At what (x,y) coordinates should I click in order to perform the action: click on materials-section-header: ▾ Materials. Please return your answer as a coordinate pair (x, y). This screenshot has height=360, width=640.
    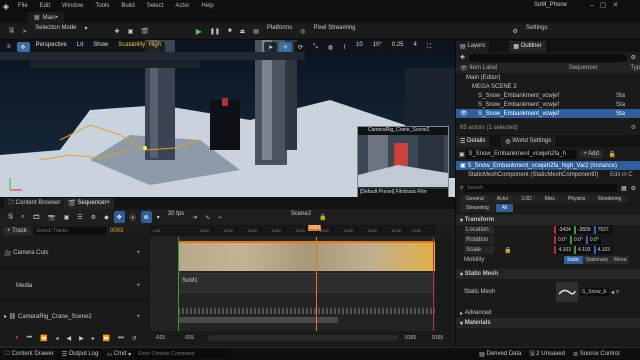
    Looking at the image, I should click on (548, 323).